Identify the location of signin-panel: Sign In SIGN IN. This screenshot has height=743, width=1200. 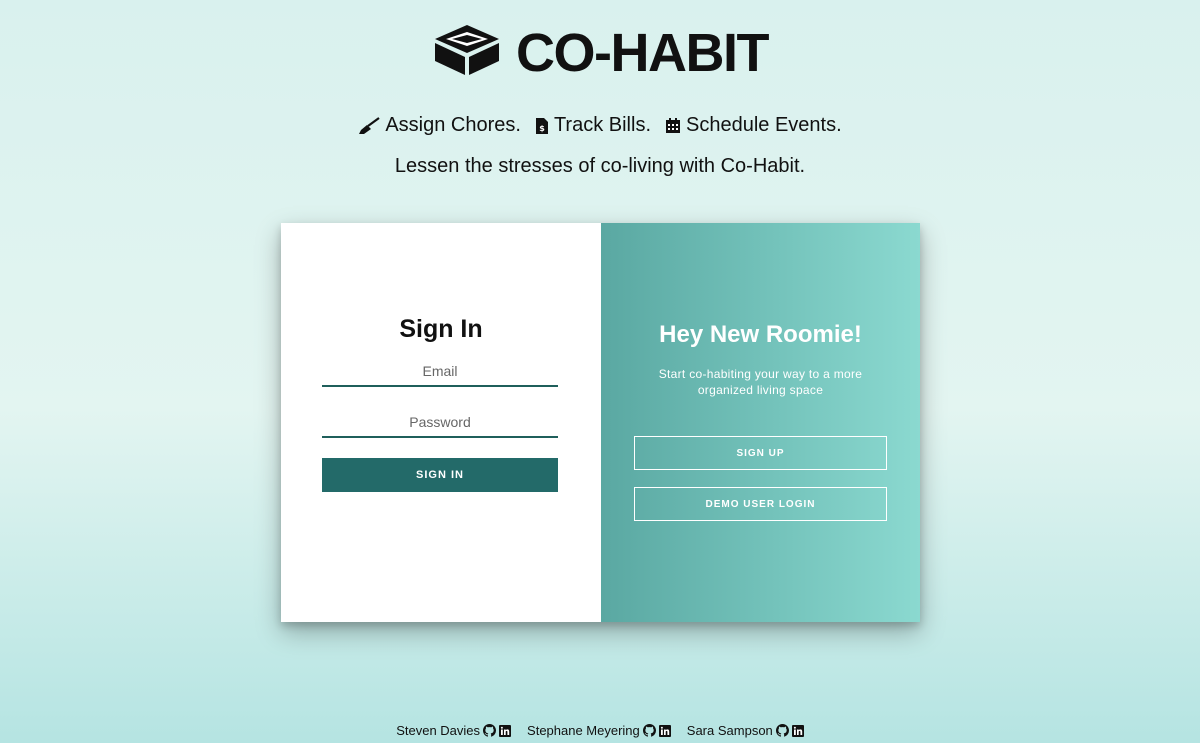
(441, 422).